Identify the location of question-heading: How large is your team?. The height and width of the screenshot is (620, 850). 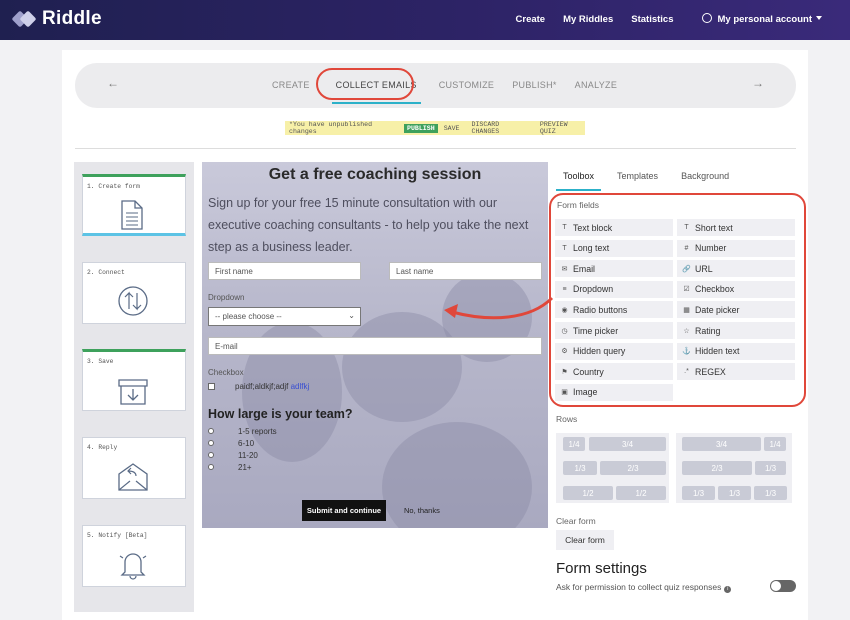
(280, 414).